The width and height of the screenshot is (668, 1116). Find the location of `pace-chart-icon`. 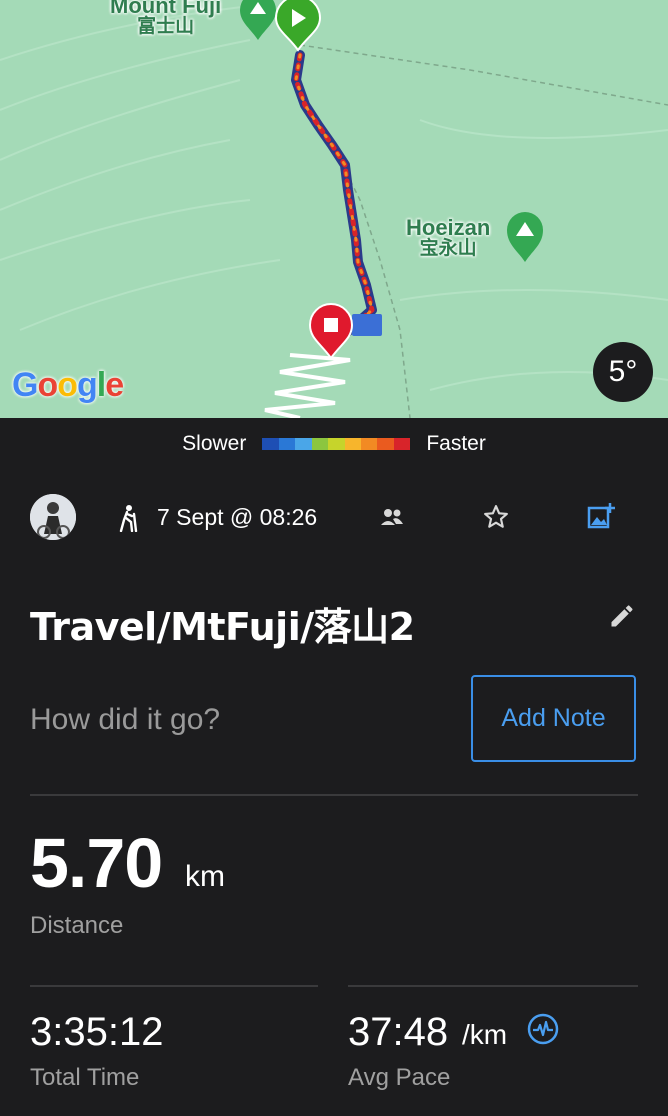

pace-chart-icon is located at coordinates (543, 1029).